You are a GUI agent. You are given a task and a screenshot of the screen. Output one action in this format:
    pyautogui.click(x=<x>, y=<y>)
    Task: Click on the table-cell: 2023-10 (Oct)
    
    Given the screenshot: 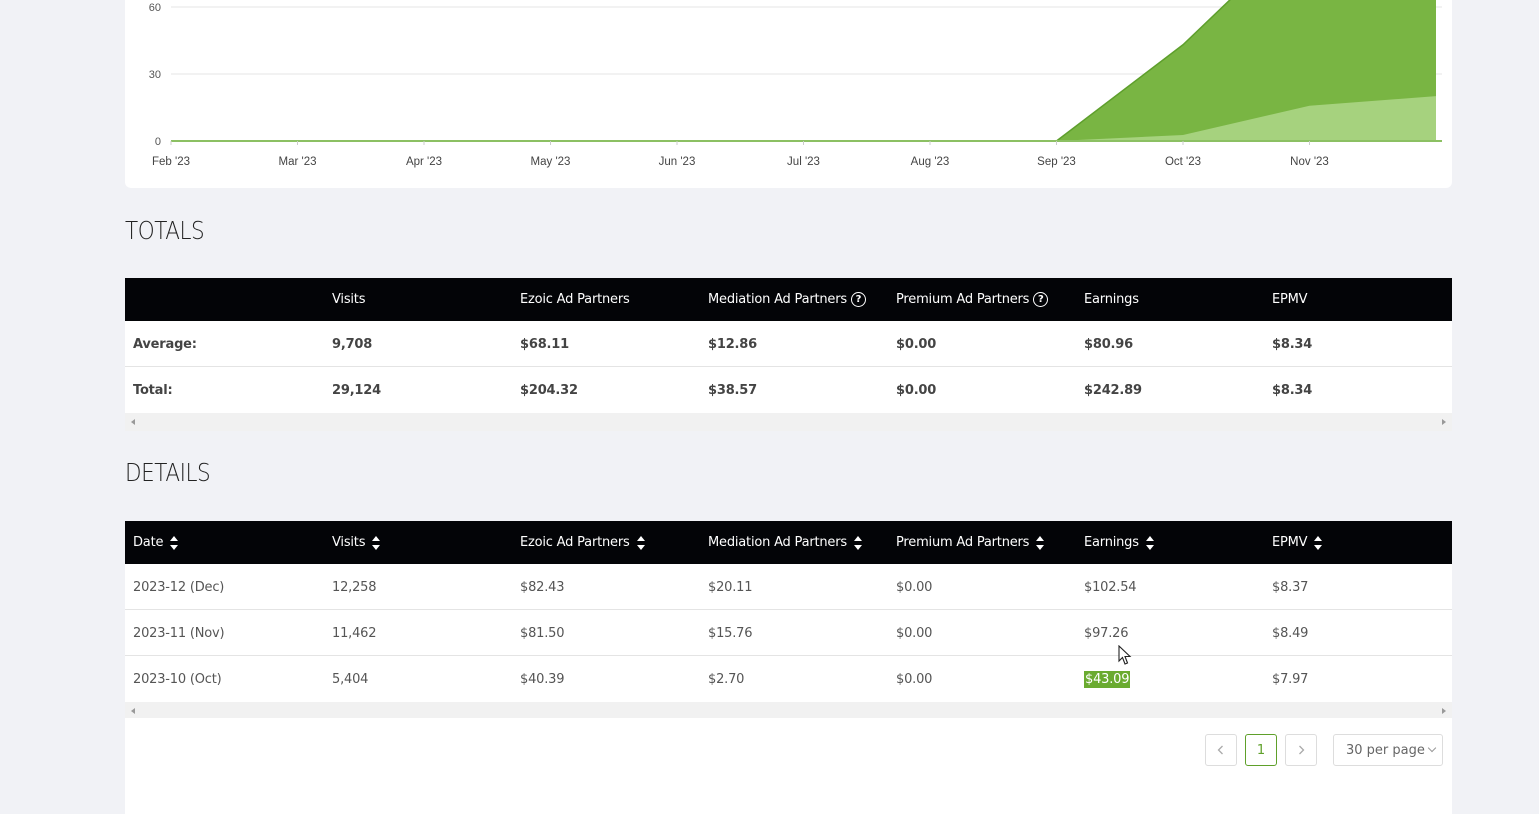 What is the action you would take?
    pyautogui.click(x=177, y=679)
    